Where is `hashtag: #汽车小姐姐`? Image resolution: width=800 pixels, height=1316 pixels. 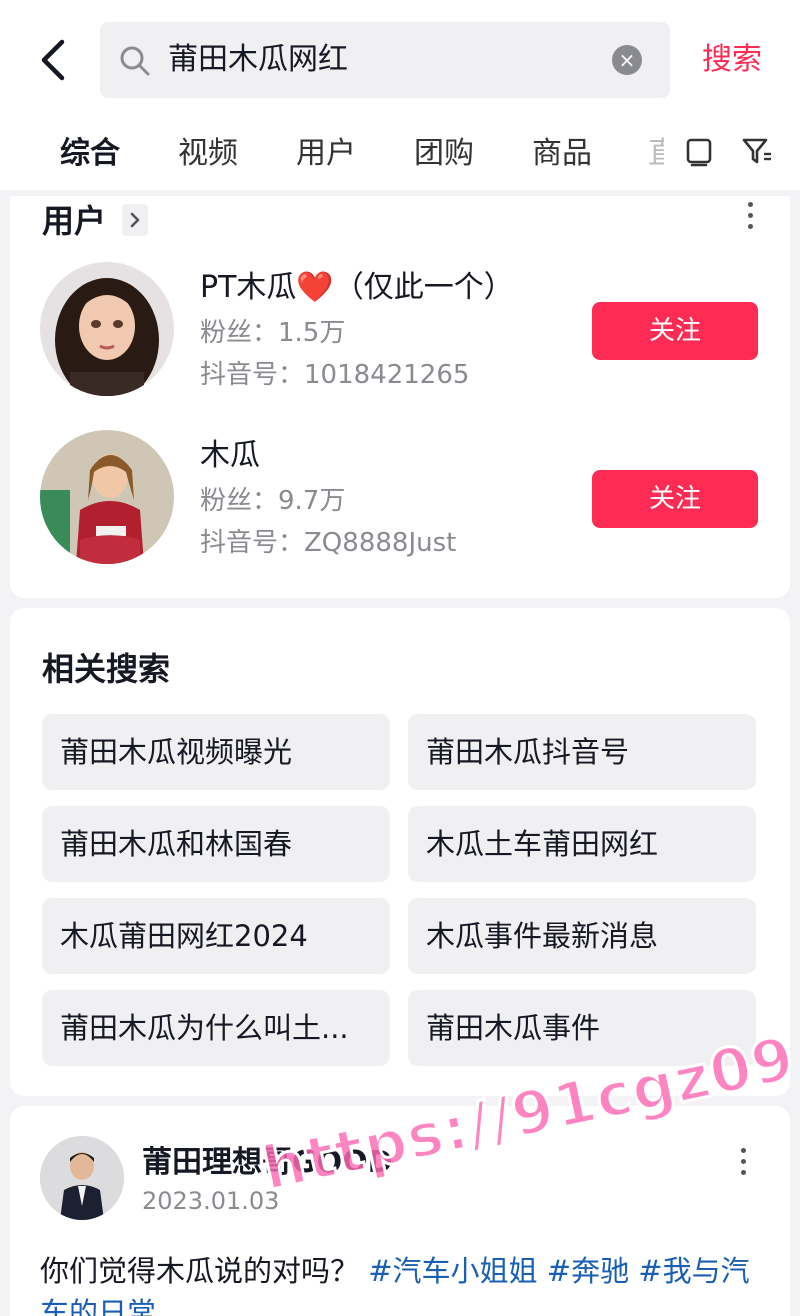 hashtag: #汽车小姐姐 is located at coordinates (452, 1271).